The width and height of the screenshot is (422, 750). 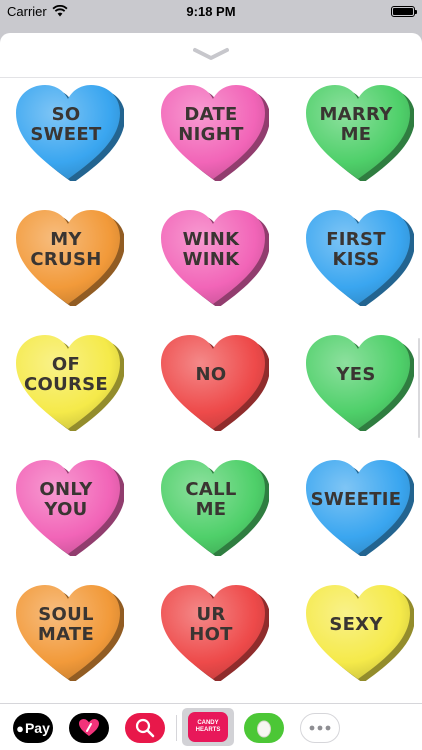 What do you see at coordinates (176, 728) in the screenshot?
I see `drawer-separator` at bounding box center [176, 728].